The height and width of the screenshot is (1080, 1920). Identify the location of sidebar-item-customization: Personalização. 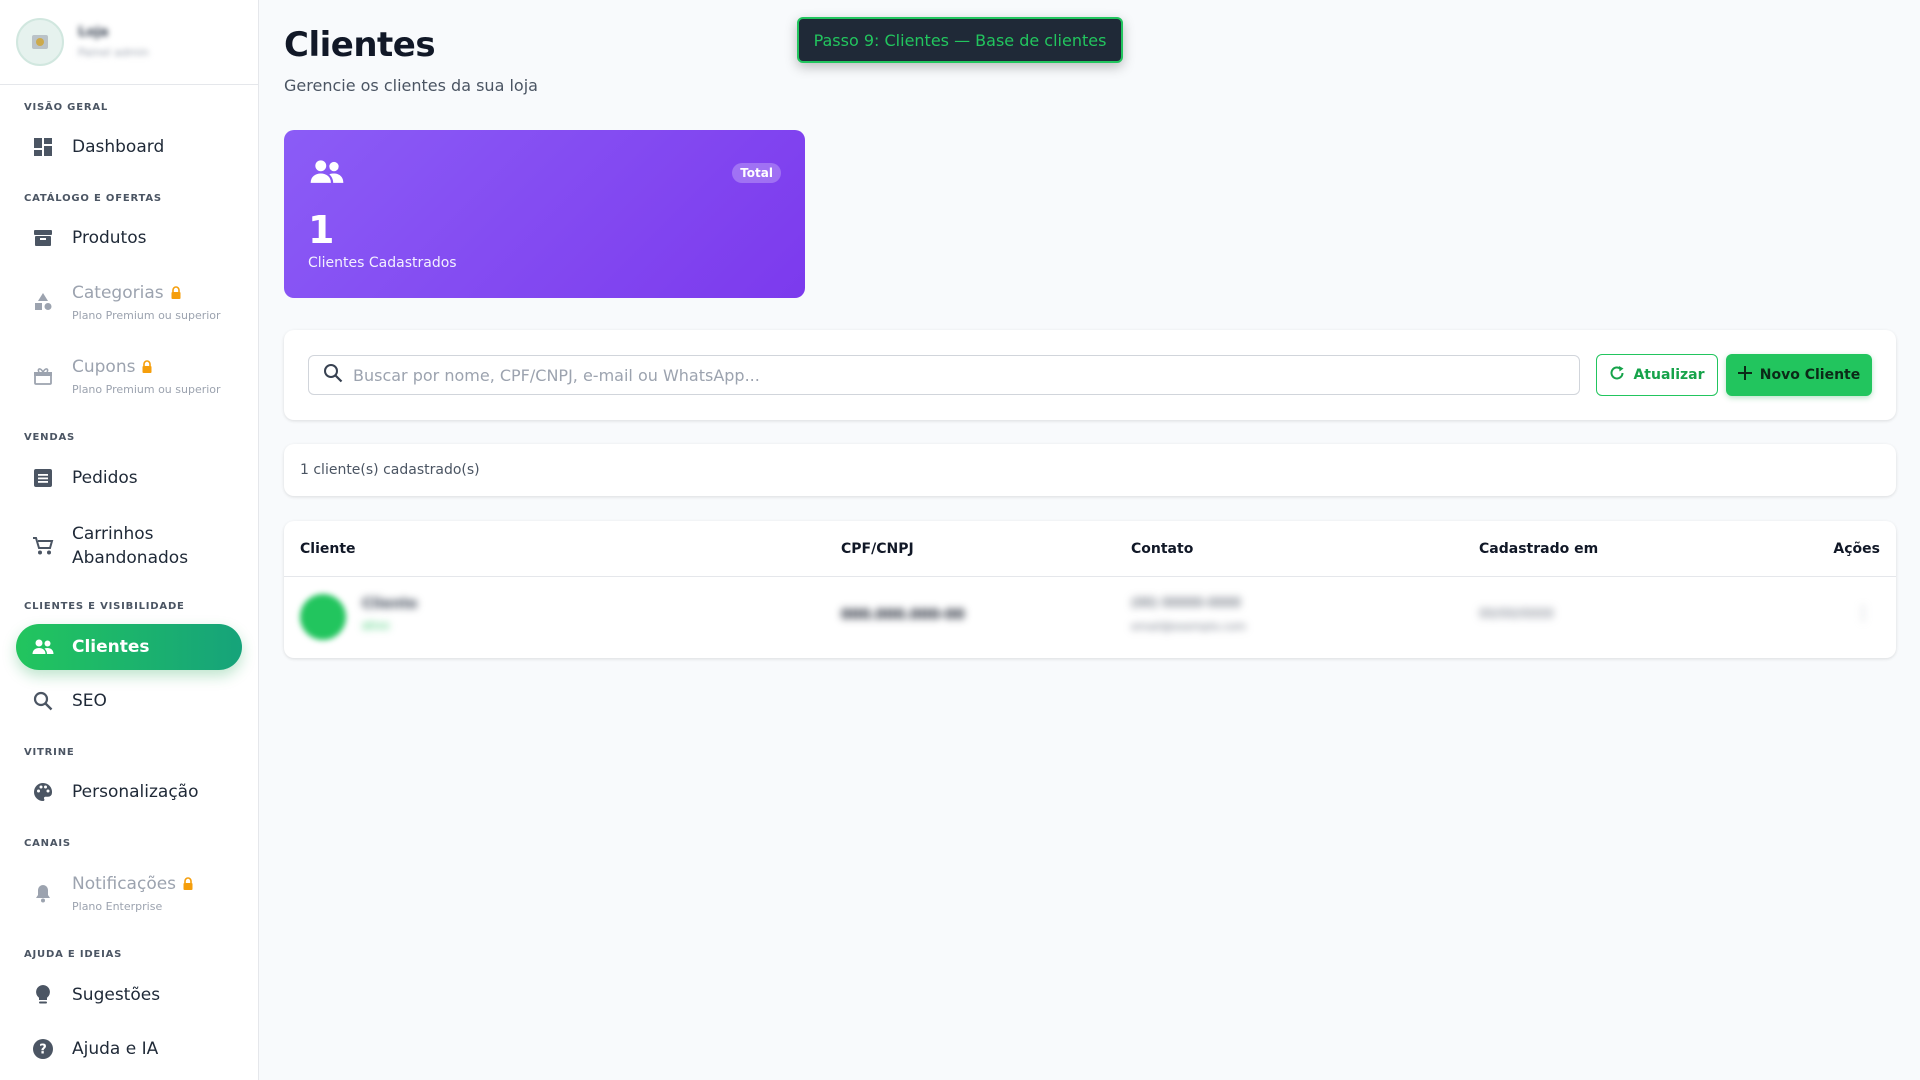
(129, 792).